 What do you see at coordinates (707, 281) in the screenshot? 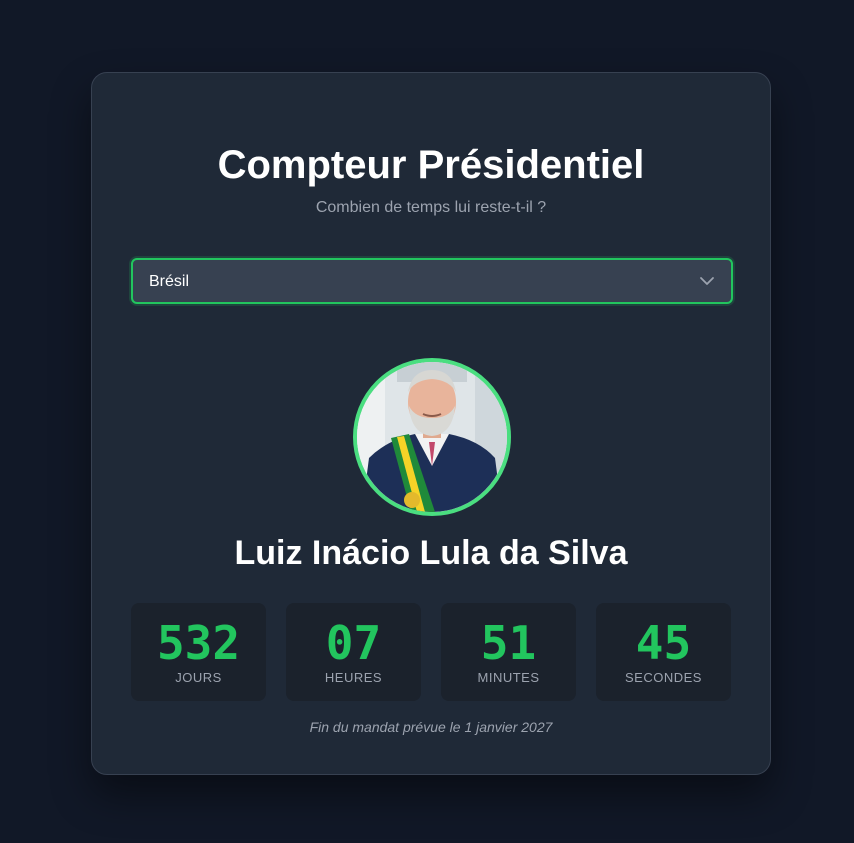
I see `chevron-down-icon` at bounding box center [707, 281].